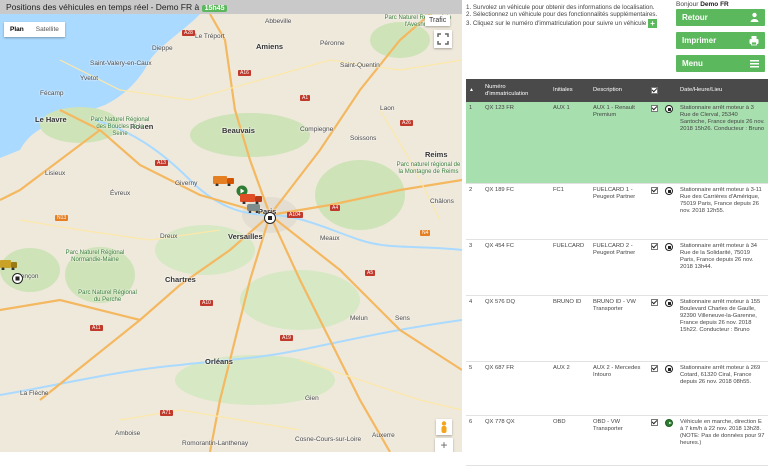 The height and width of the screenshot is (466, 768). What do you see at coordinates (516, 388) in the screenshot?
I see `row-plate: QX 687 FR` at bounding box center [516, 388].